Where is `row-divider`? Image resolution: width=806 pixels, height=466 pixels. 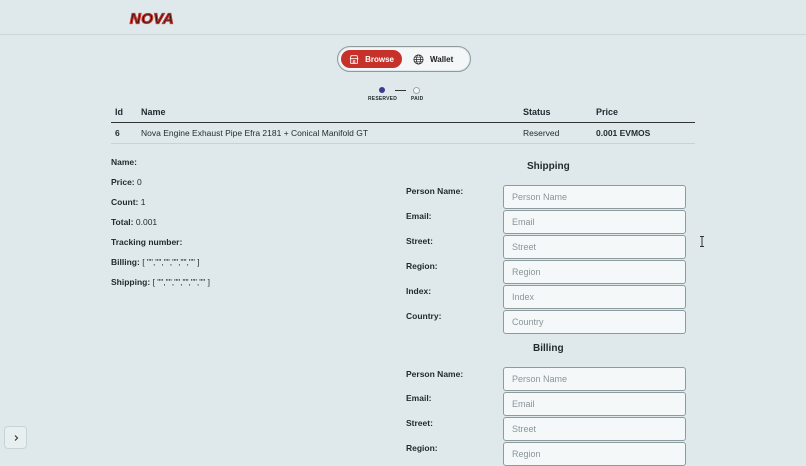
row-divider is located at coordinates (403, 143).